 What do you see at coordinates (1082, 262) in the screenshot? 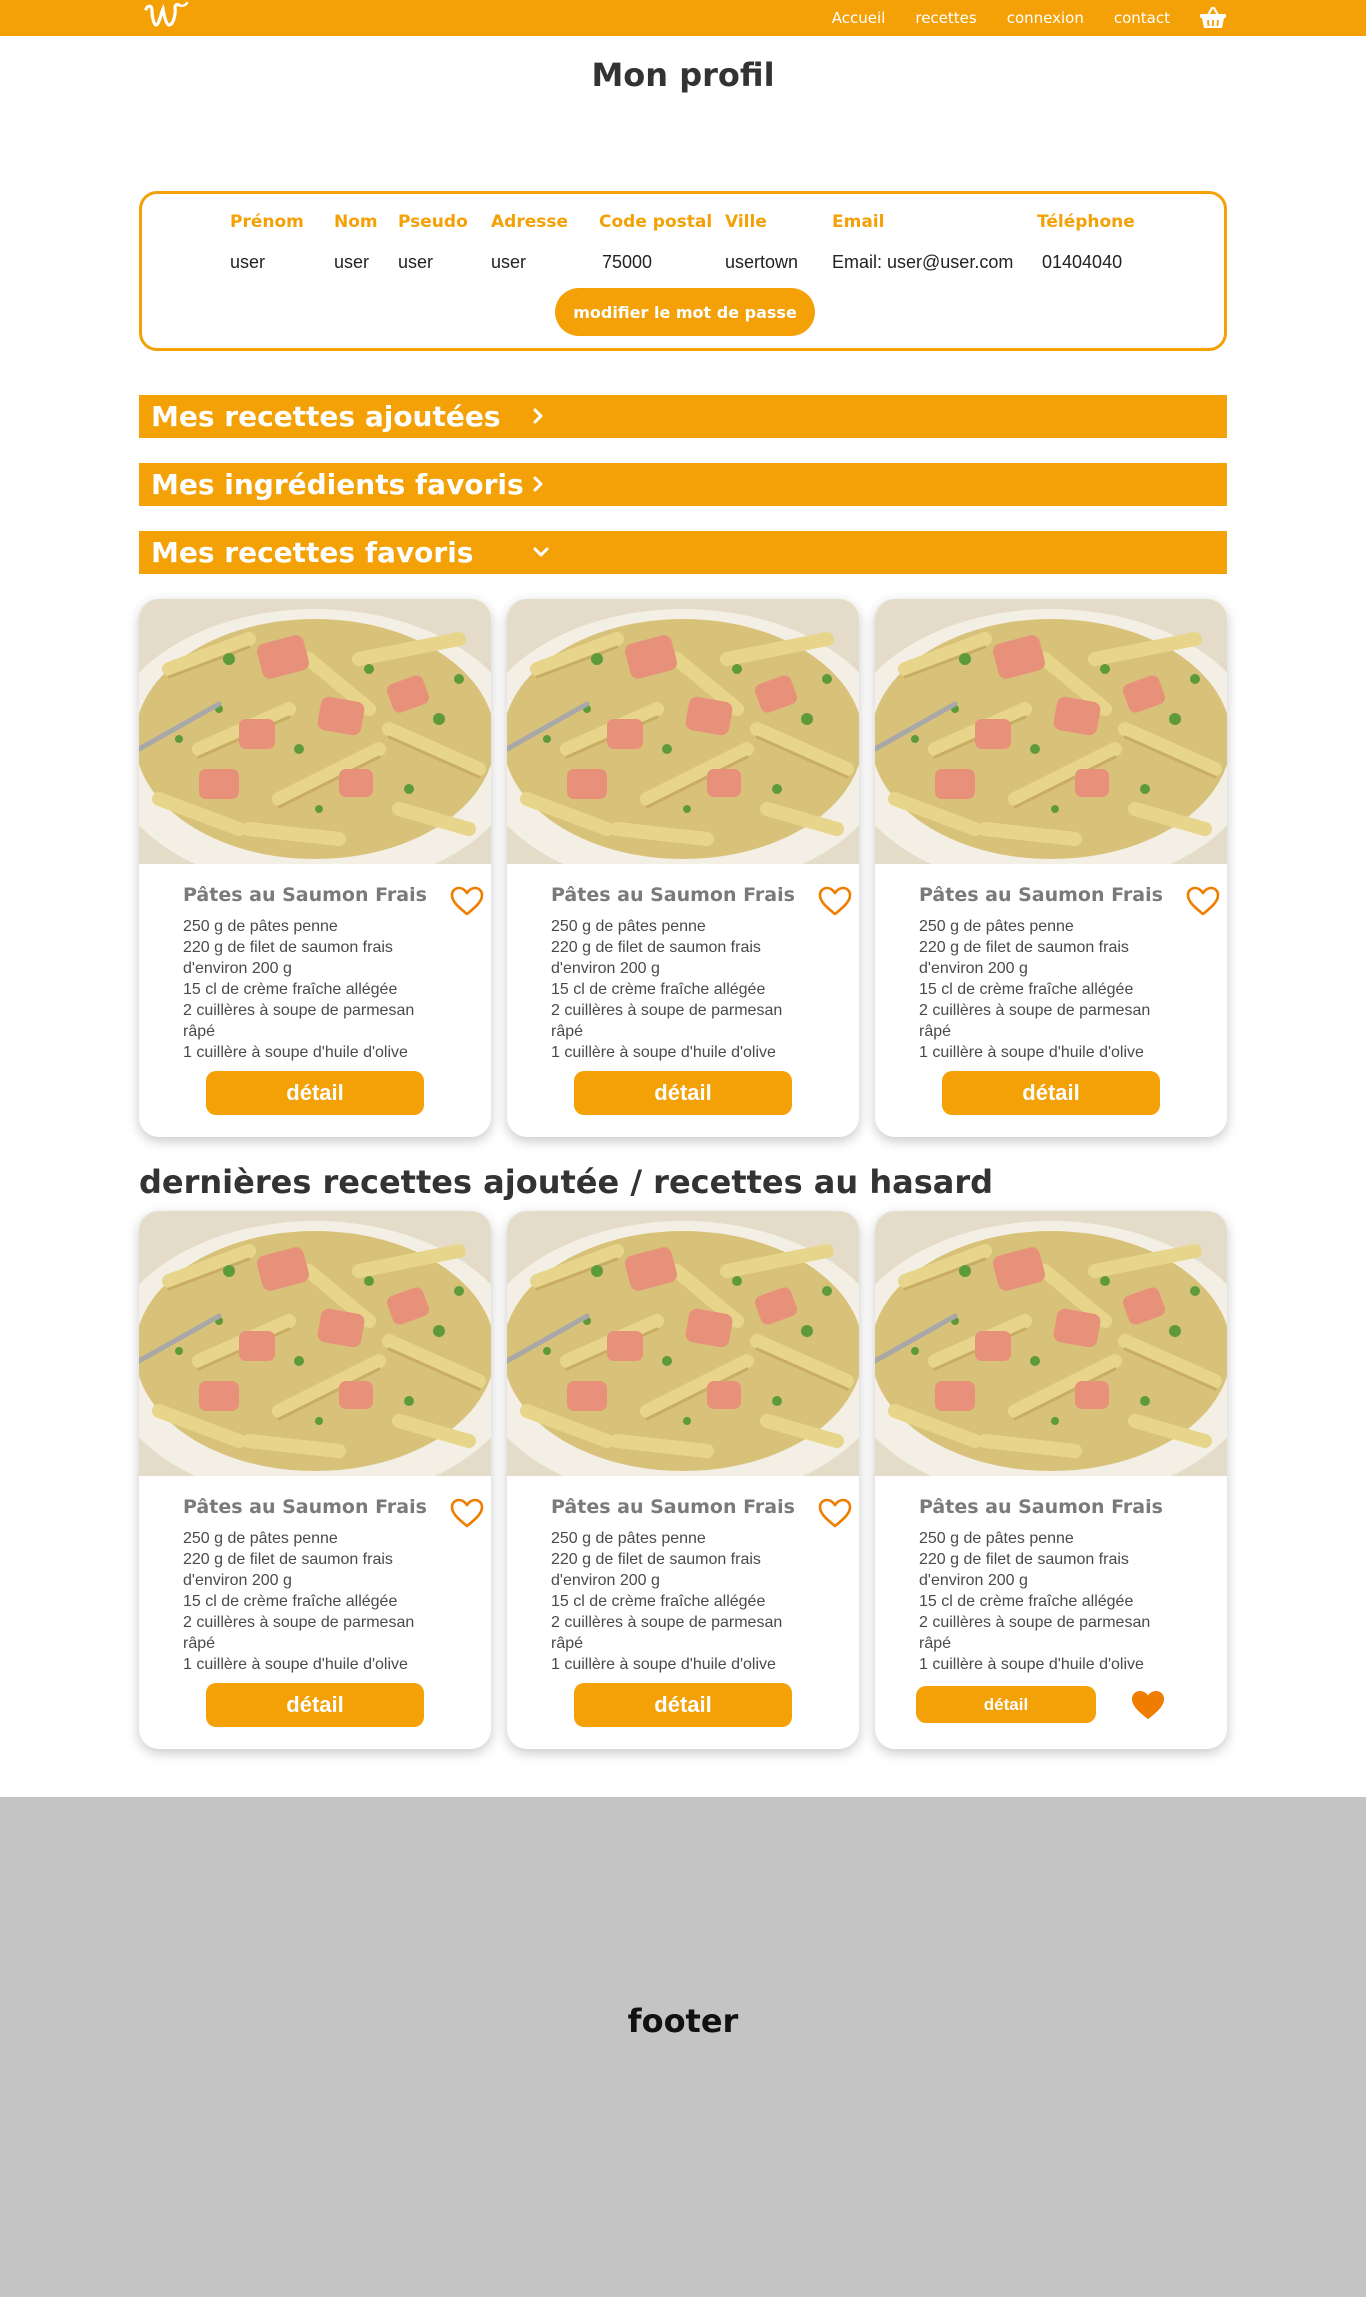
I see `field-value: 01404040` at bounding box center [1082, 262].